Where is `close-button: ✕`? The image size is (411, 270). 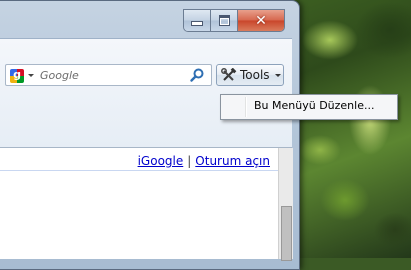
close-button: ✕ is located at coordinates (261, 20).